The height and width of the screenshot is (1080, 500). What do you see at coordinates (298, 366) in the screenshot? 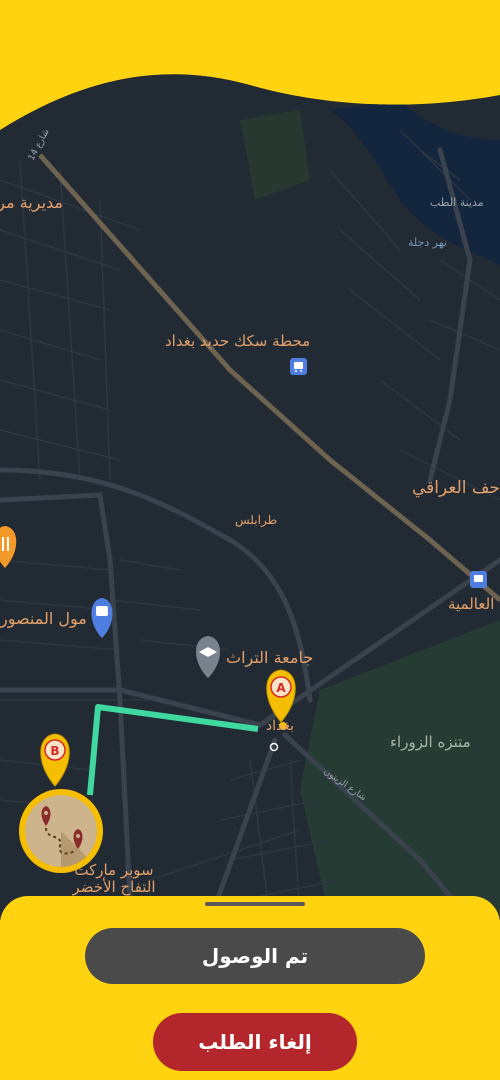
I see `train-station-icon` at bounding box center [298, 366].